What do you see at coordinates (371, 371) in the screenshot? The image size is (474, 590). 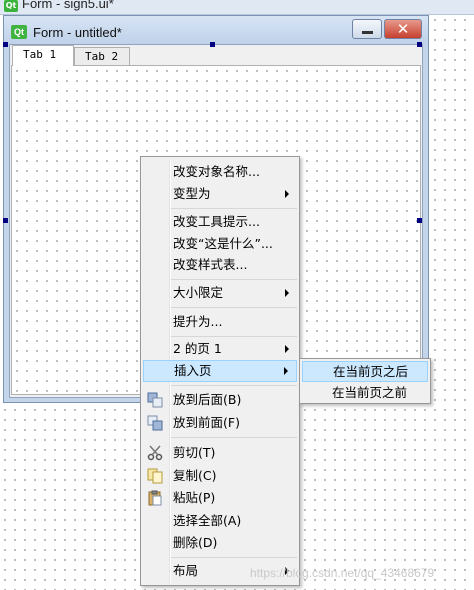 I see `submenu-item-label: 在当前页之后` at bounding box center [371, 371].